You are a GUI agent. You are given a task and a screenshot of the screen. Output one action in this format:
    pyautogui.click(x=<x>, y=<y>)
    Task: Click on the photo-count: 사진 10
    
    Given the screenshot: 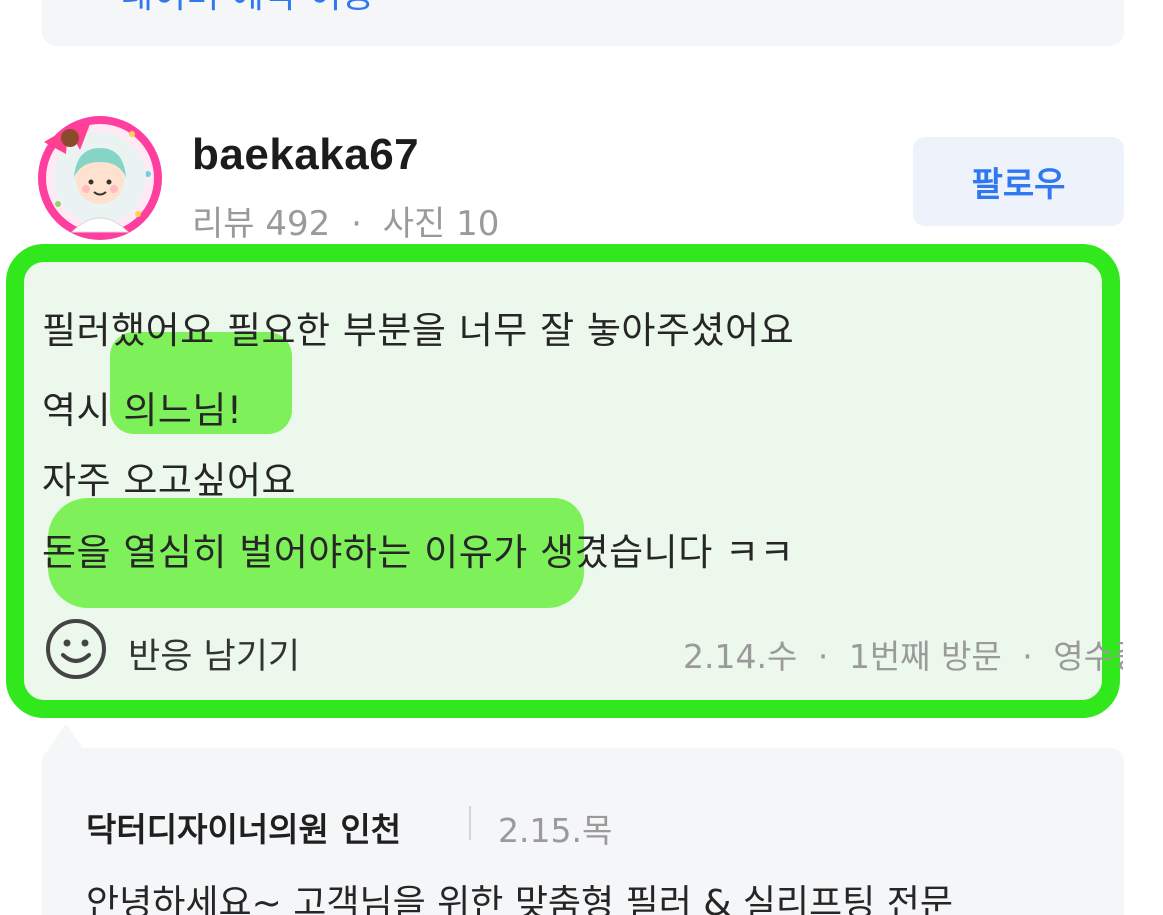 What is the action you would take?
    pyautogui.click(x=441, y=224)
    